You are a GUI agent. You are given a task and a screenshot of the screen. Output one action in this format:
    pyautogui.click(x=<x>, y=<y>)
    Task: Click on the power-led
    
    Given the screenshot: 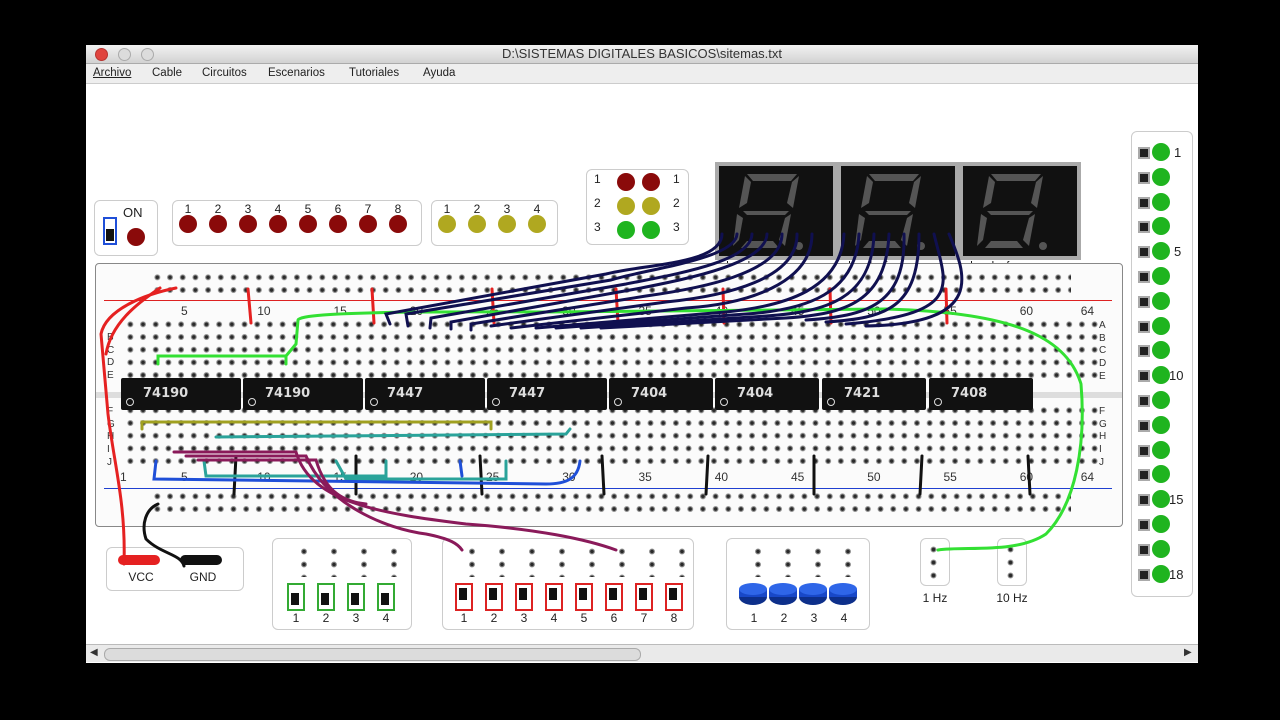 What is the action you would take?
    pyautogui.click(x=136, y=237)
    